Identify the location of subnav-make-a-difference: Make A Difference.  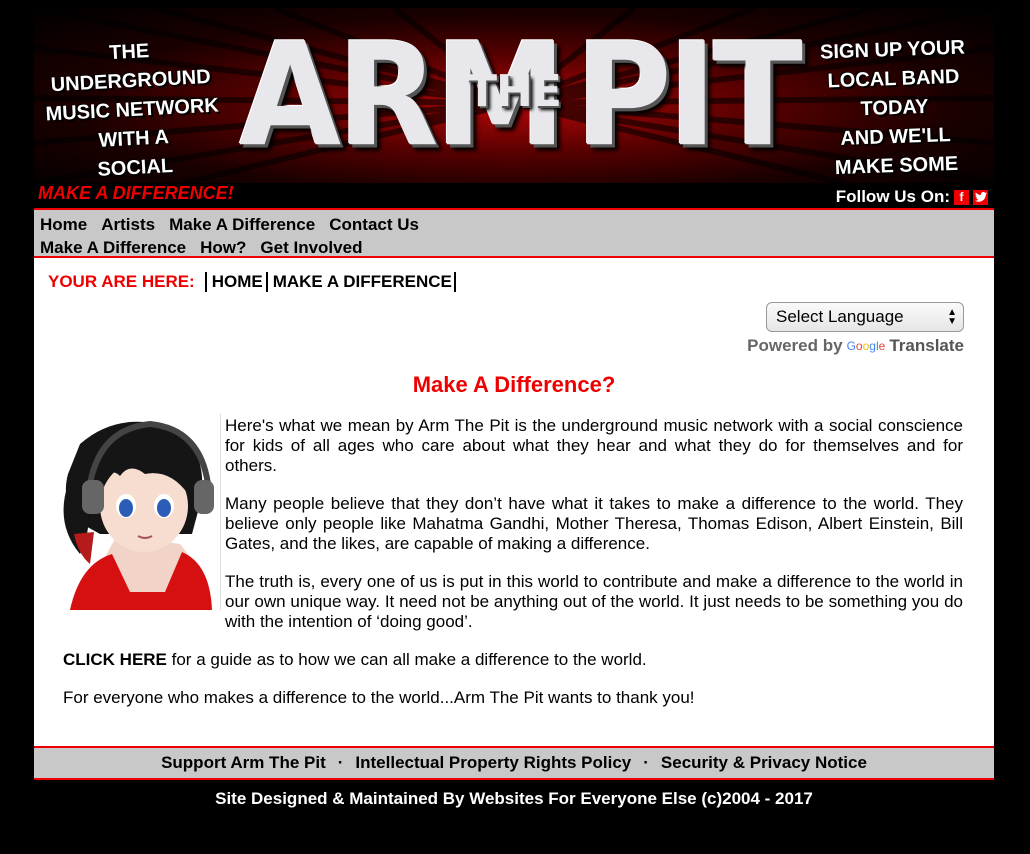
(113, 248).